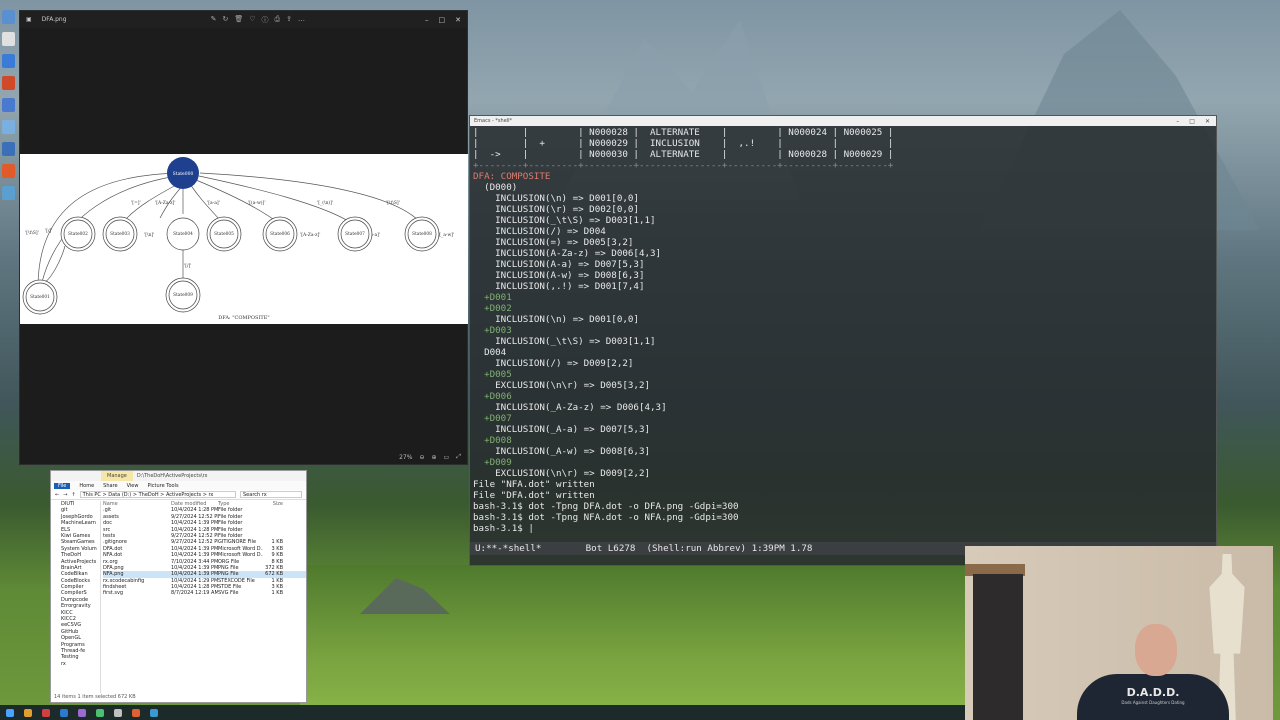 The height and width of the screenshot is (720, 1280). Describe the element at coordinates (224, 234) in the screenshot. I see `state-label: State005` at that location.